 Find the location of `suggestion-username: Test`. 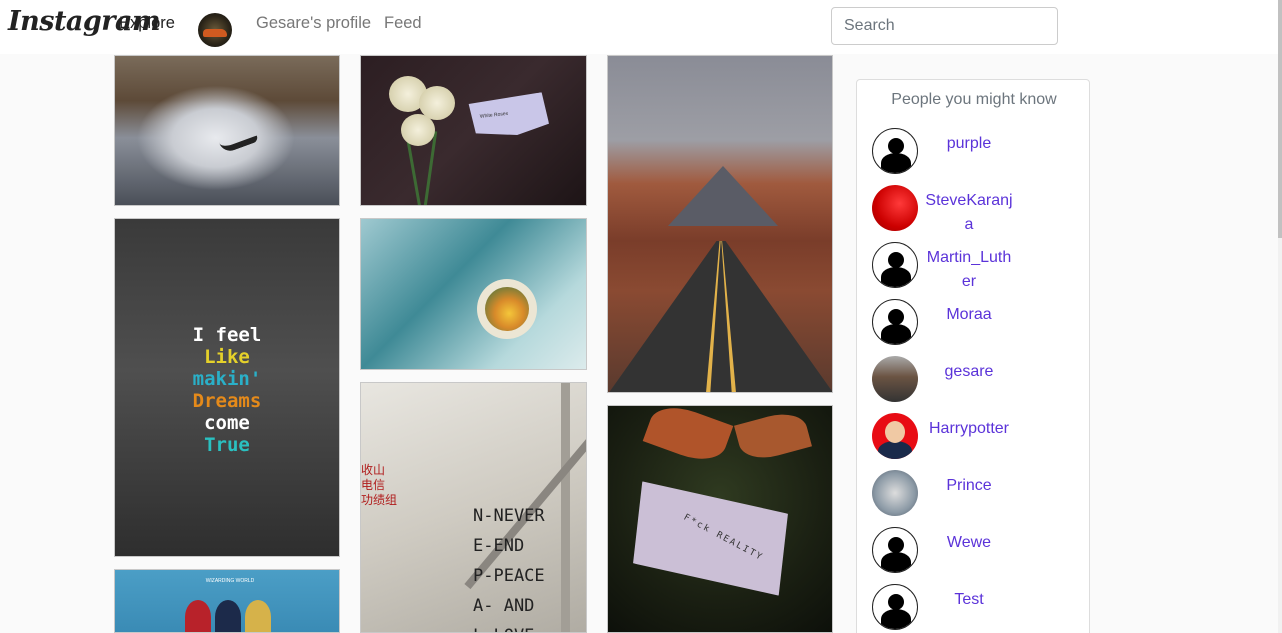

suggestion-username: Test is located at coordinates (969, 600).